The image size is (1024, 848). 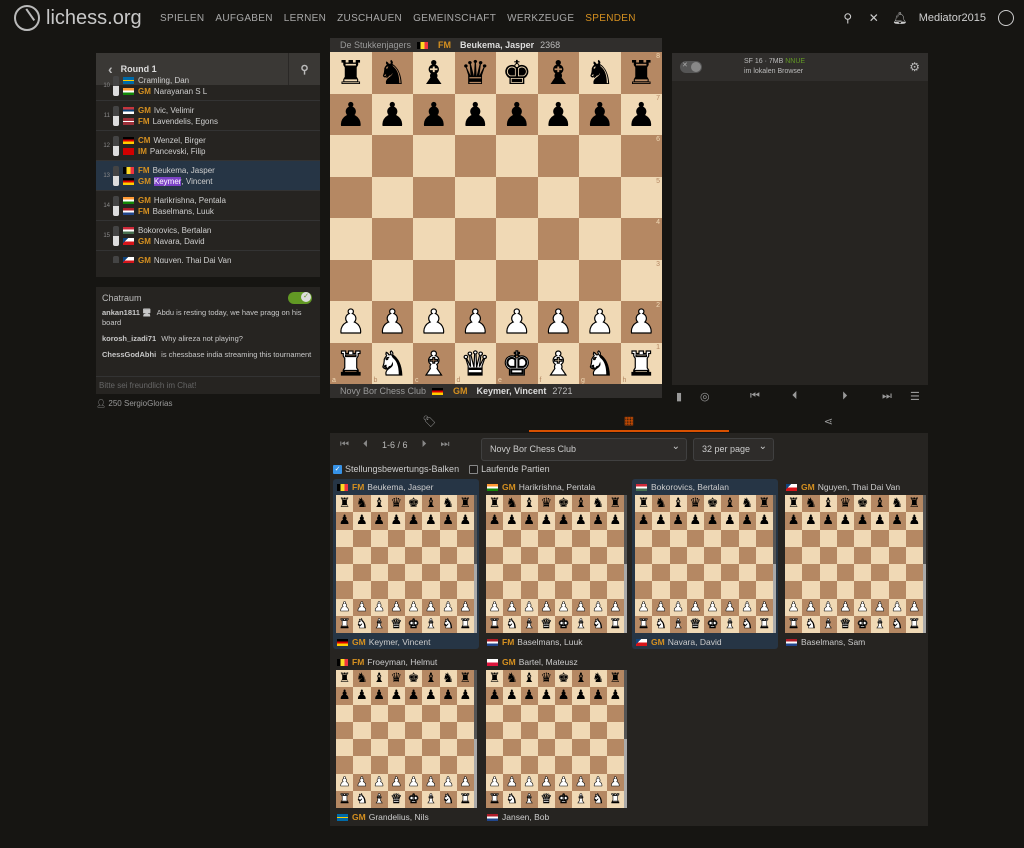 What do you see at coordinates (208, 86) in the screenshot?
I see `game-row: 10 Cramling, Dan GM Narayanan S L` at bounding box center [208, 86].